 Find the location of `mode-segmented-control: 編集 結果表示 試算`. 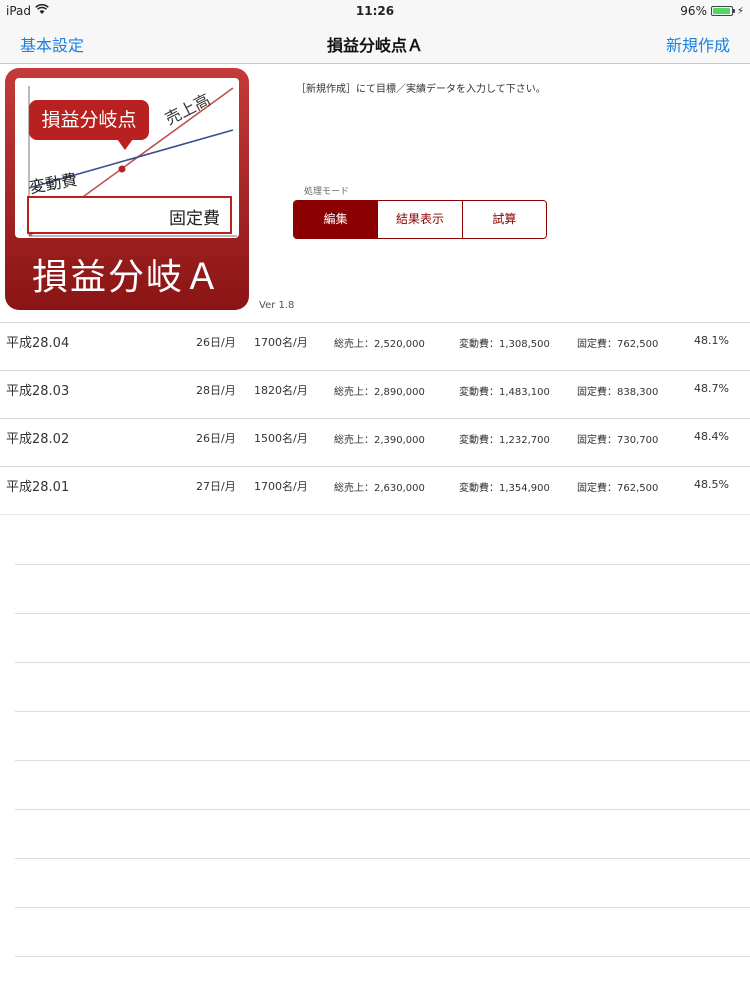

mode-segmented-control: 編集 結果表示 試算 is located at coordinates (420, 219).